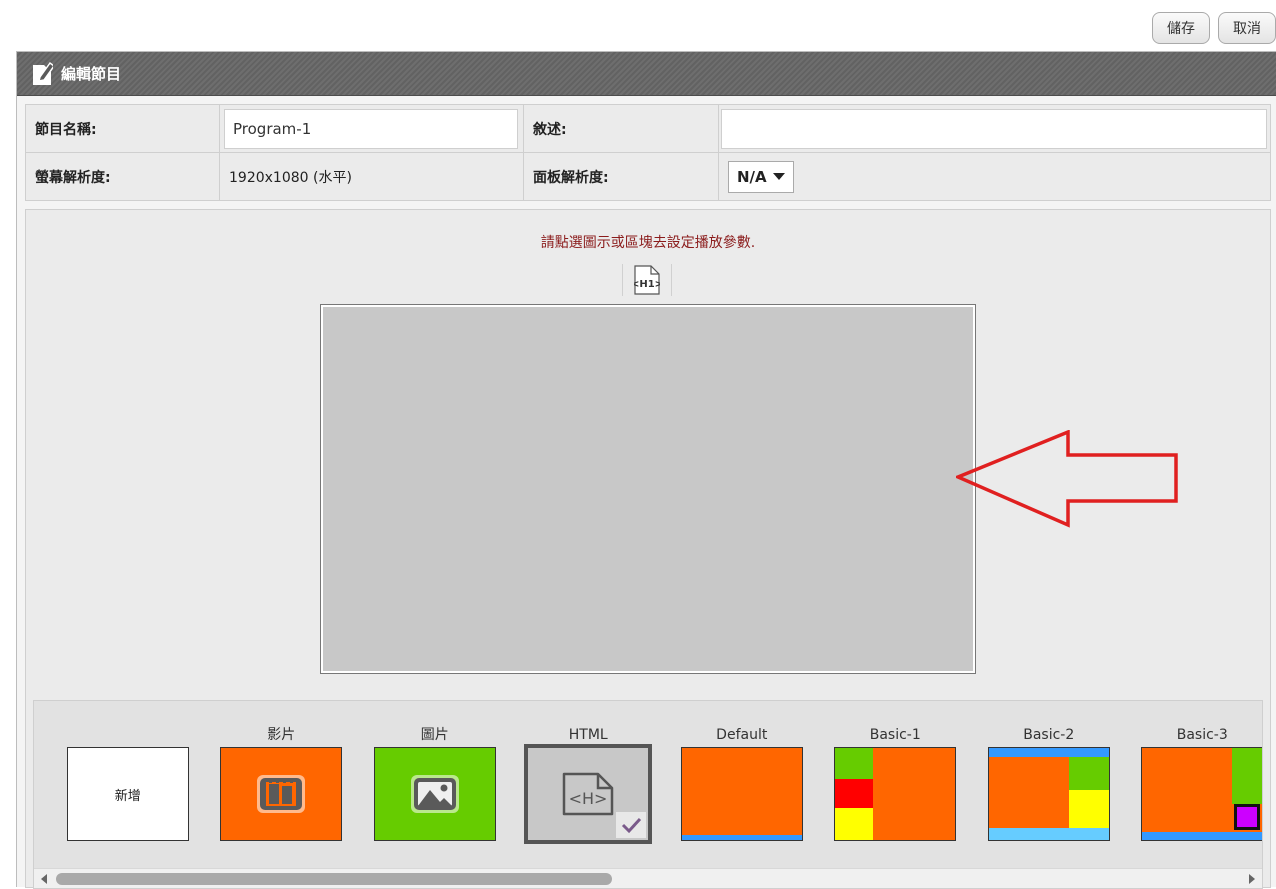 The image size is (1276, 889). I want to click on video-icon, so click(281, 794).